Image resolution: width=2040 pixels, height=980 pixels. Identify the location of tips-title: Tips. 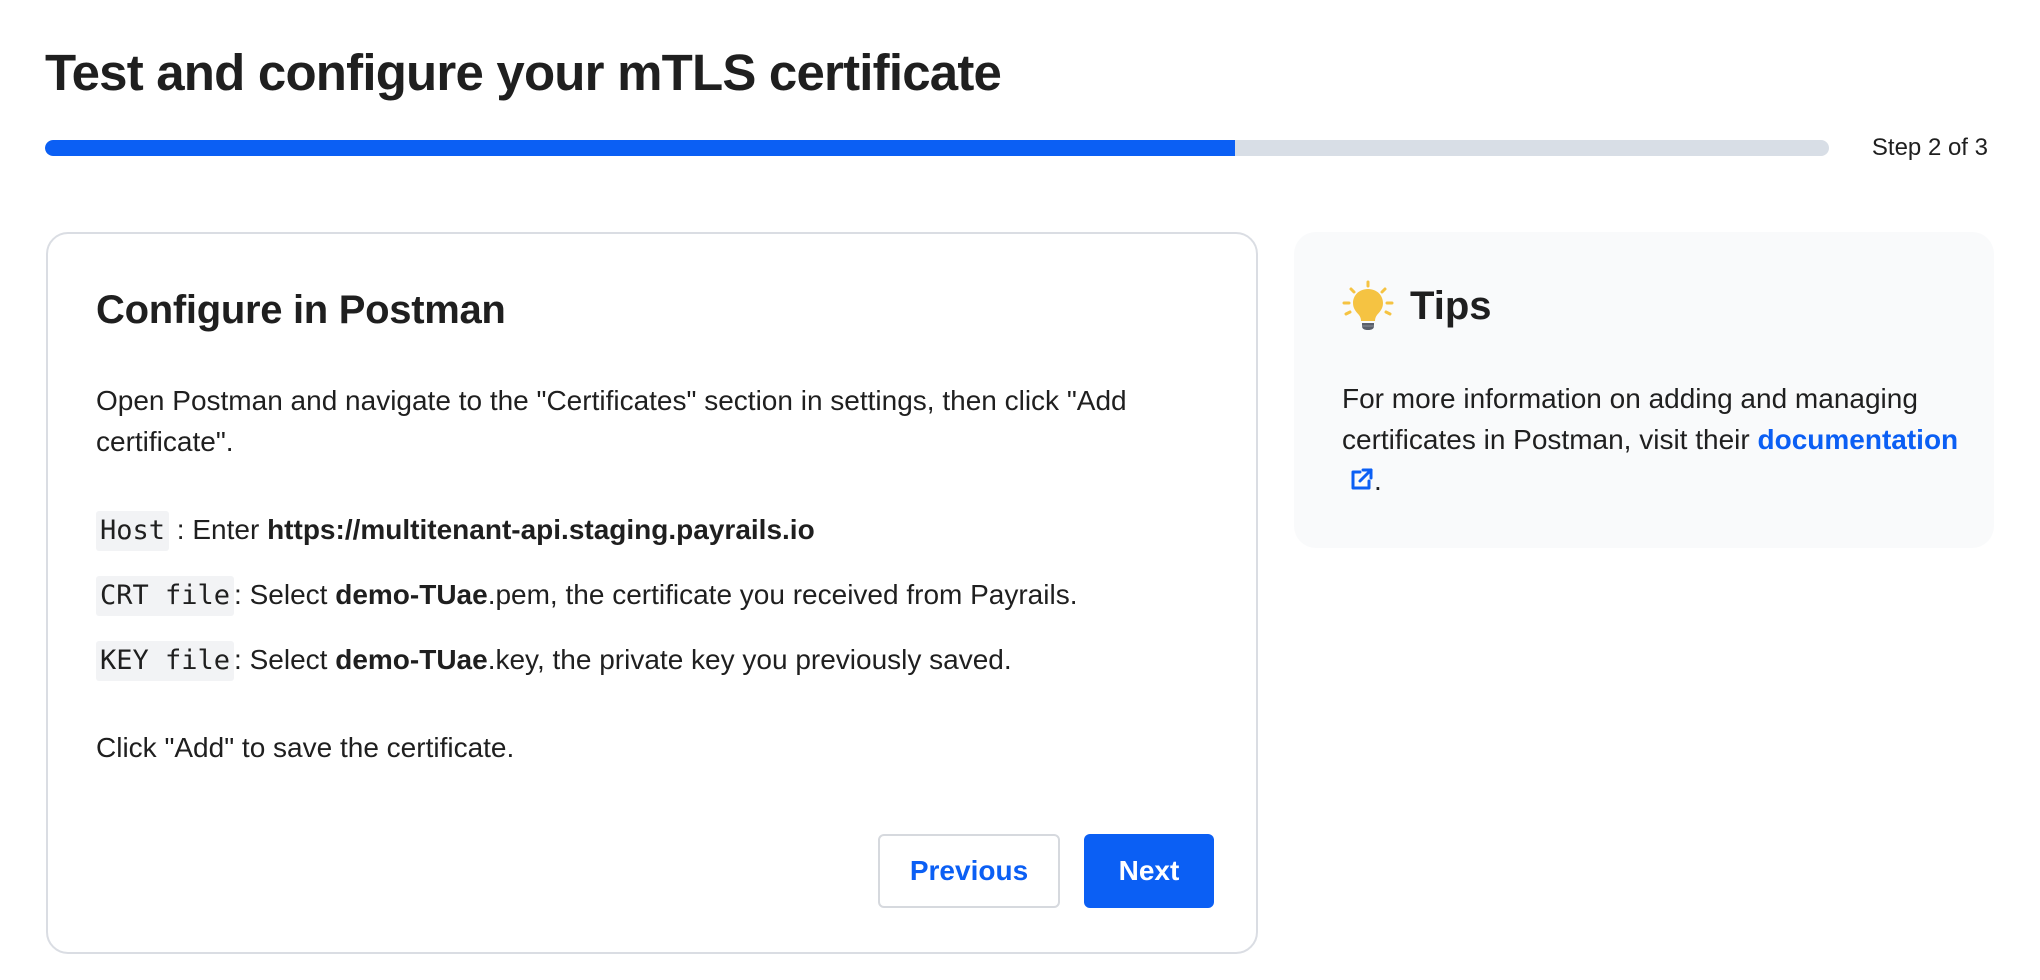
(1451, 306).